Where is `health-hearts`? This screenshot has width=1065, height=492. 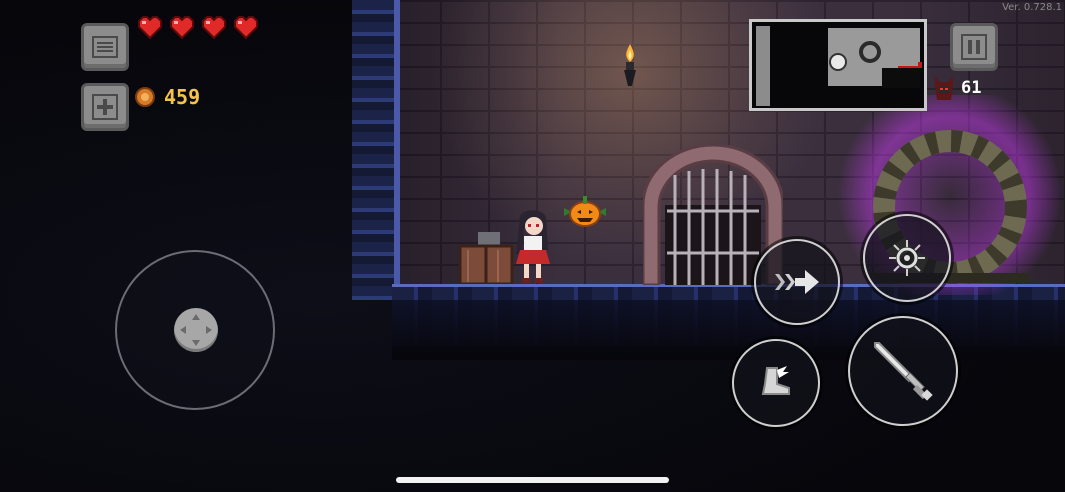 health-hearts is located at coordinates (198, 28).